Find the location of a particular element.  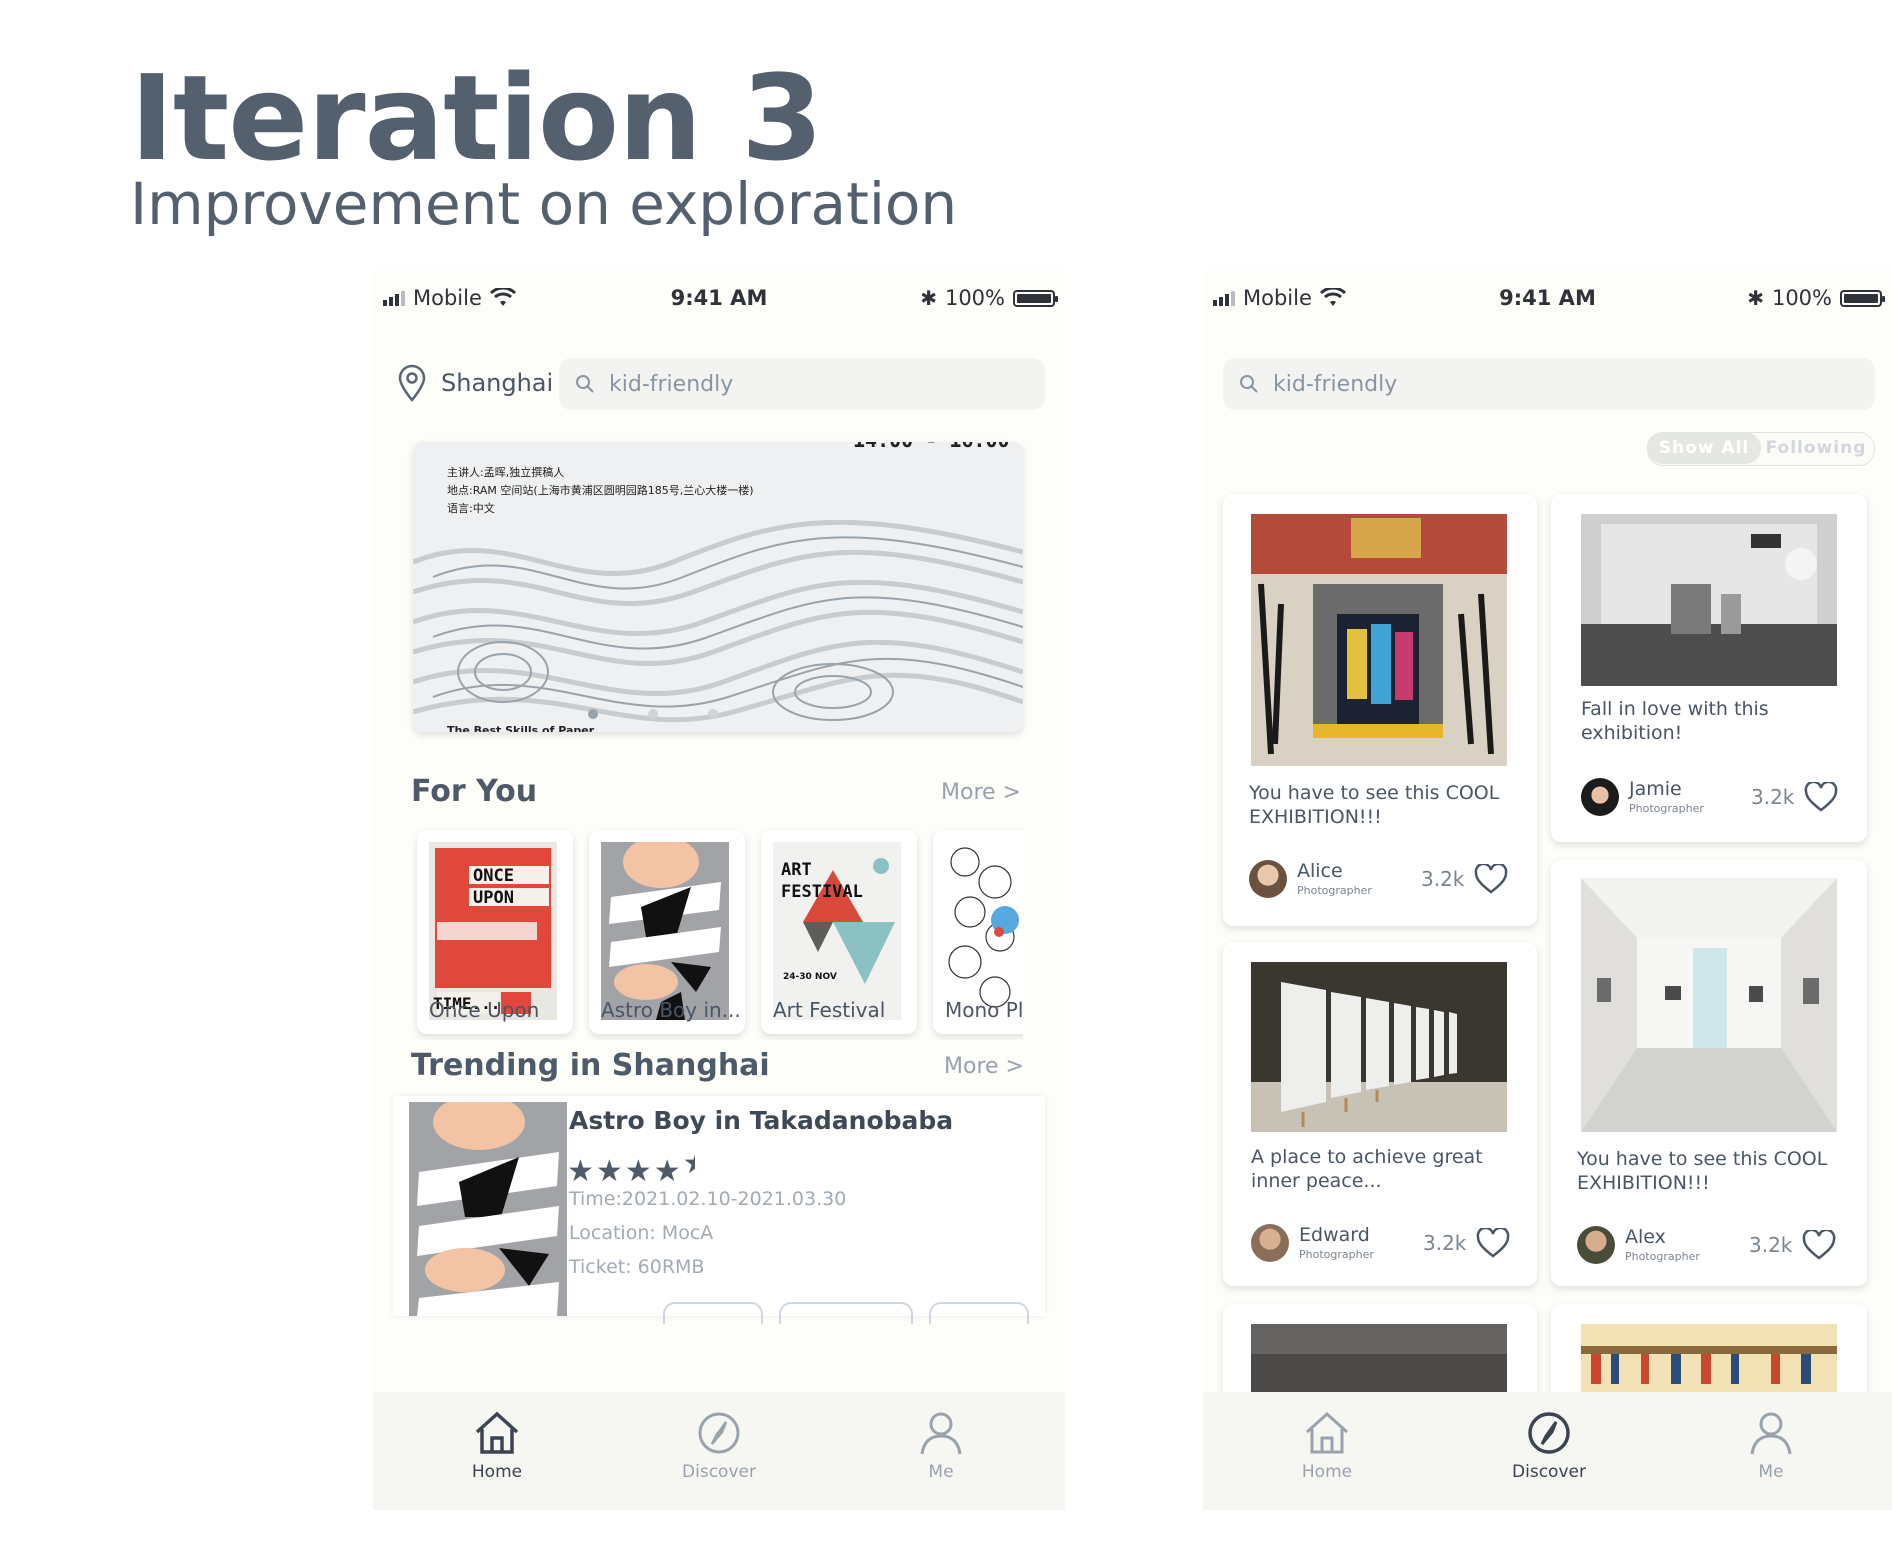

for-you-title: For You is located at coordinates (474, 791).